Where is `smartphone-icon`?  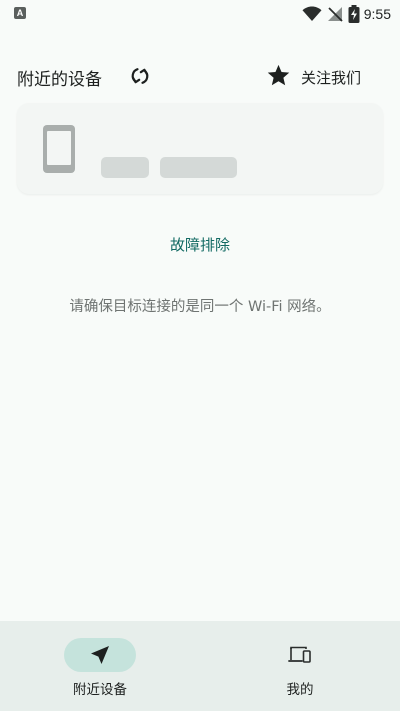 smartphone-icon is located at coordinates (59, 149).